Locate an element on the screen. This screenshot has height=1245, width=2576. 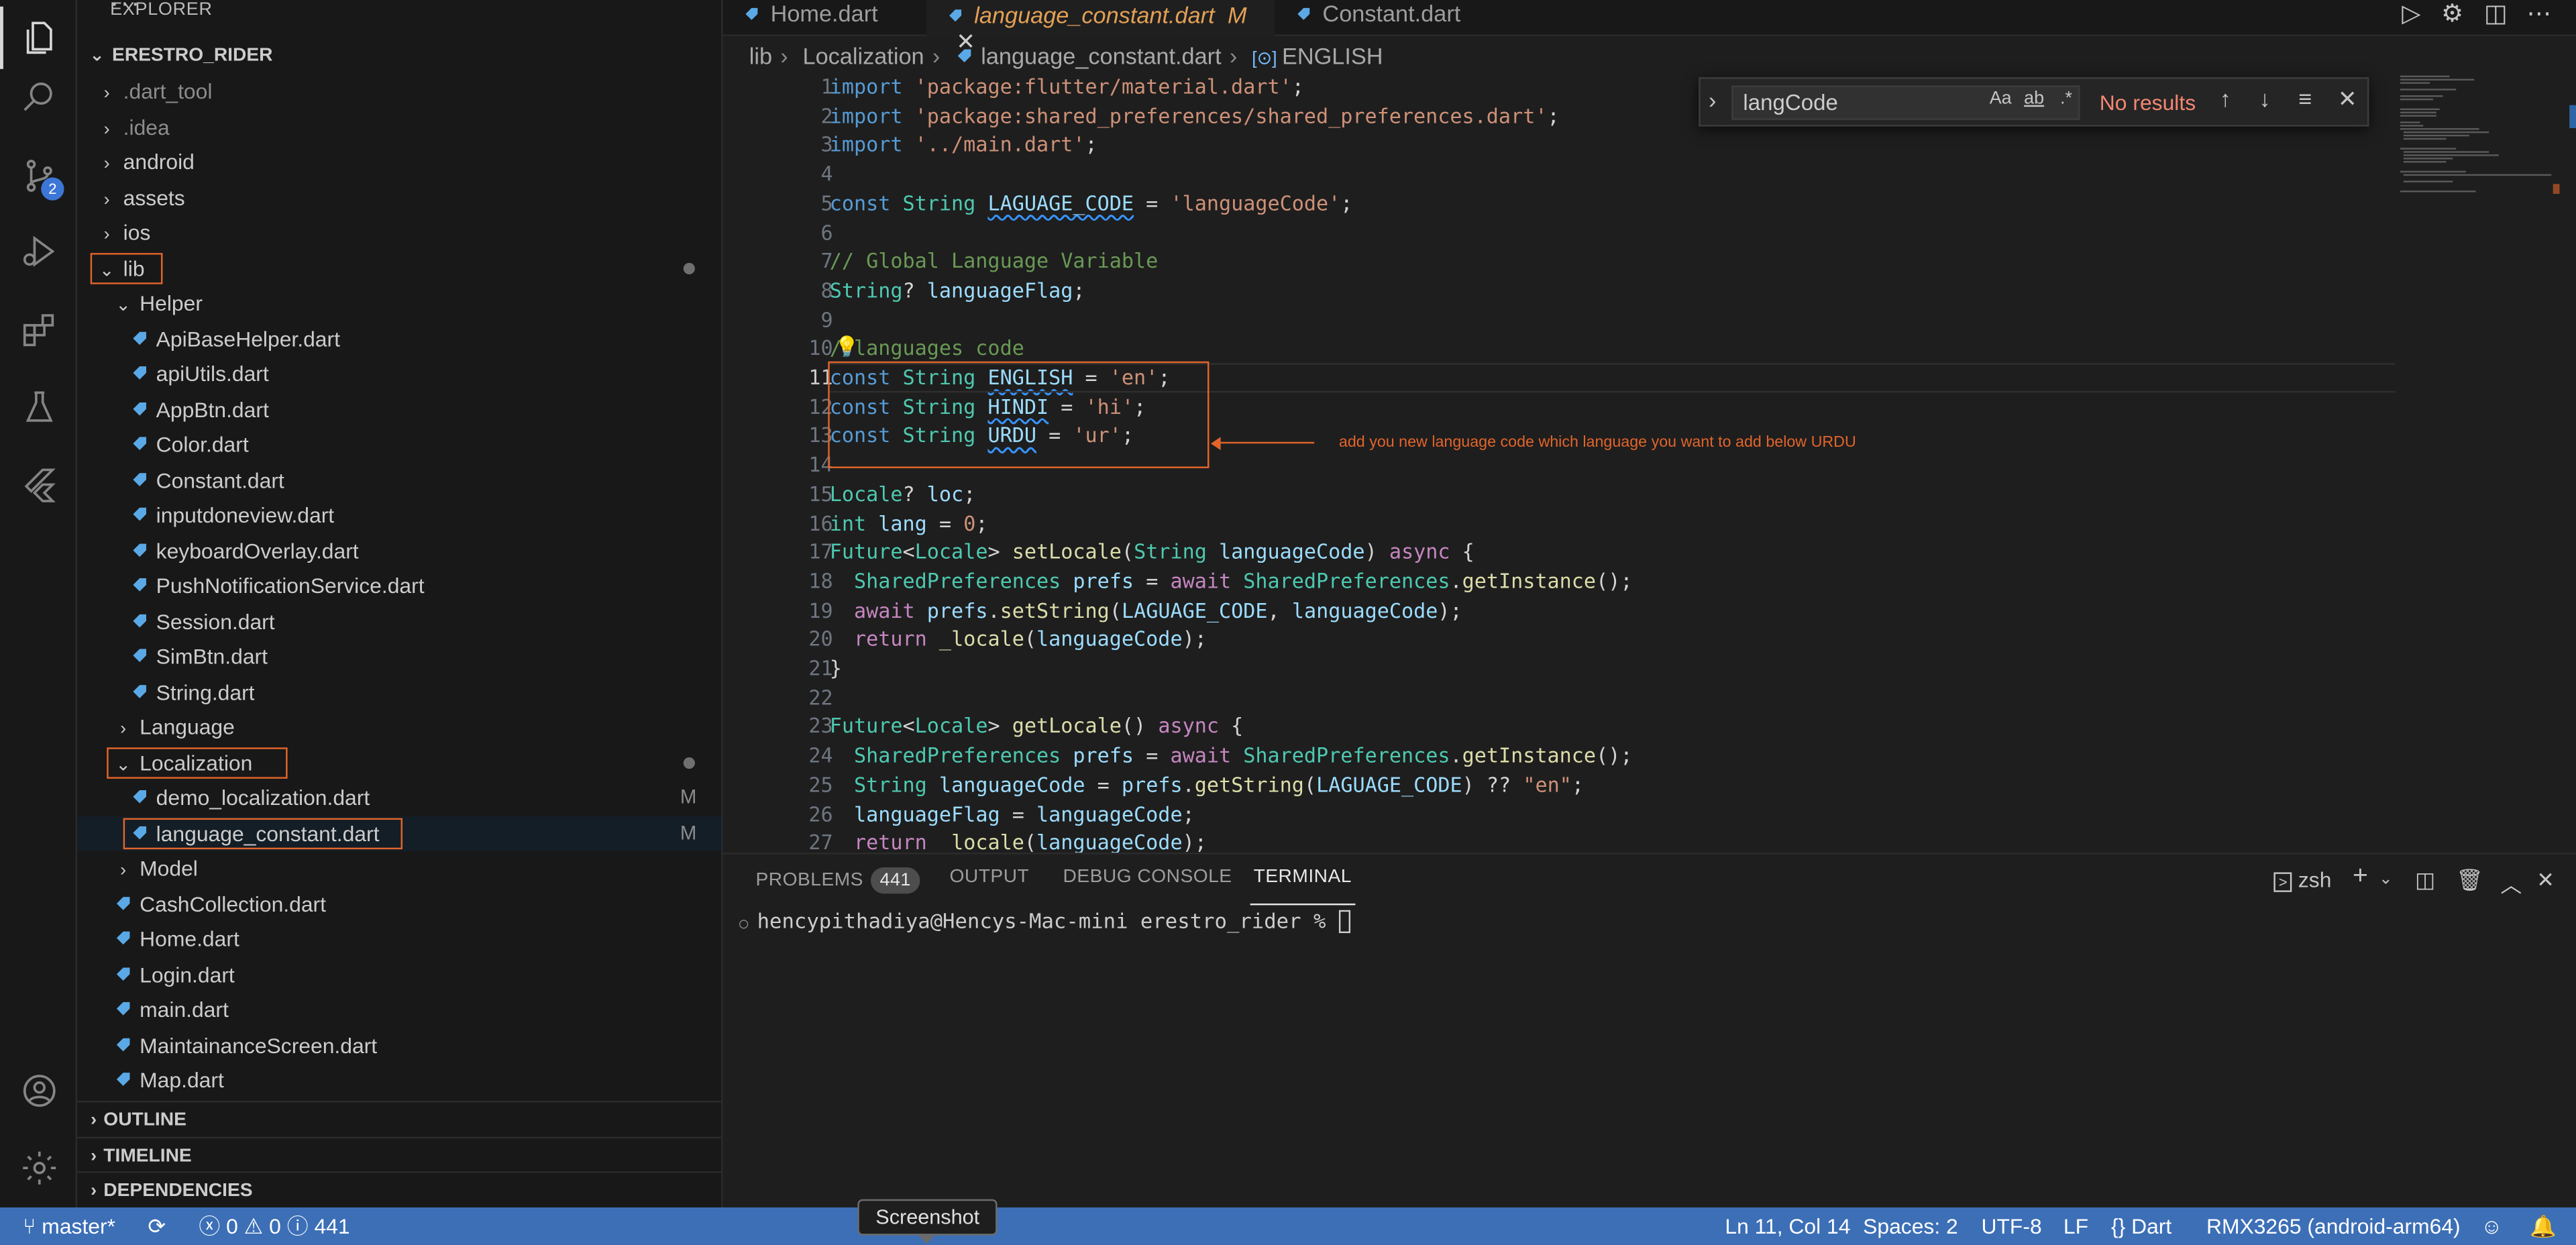
branch-indicator: ⑂ master* is located at coordinates (69, 1226).